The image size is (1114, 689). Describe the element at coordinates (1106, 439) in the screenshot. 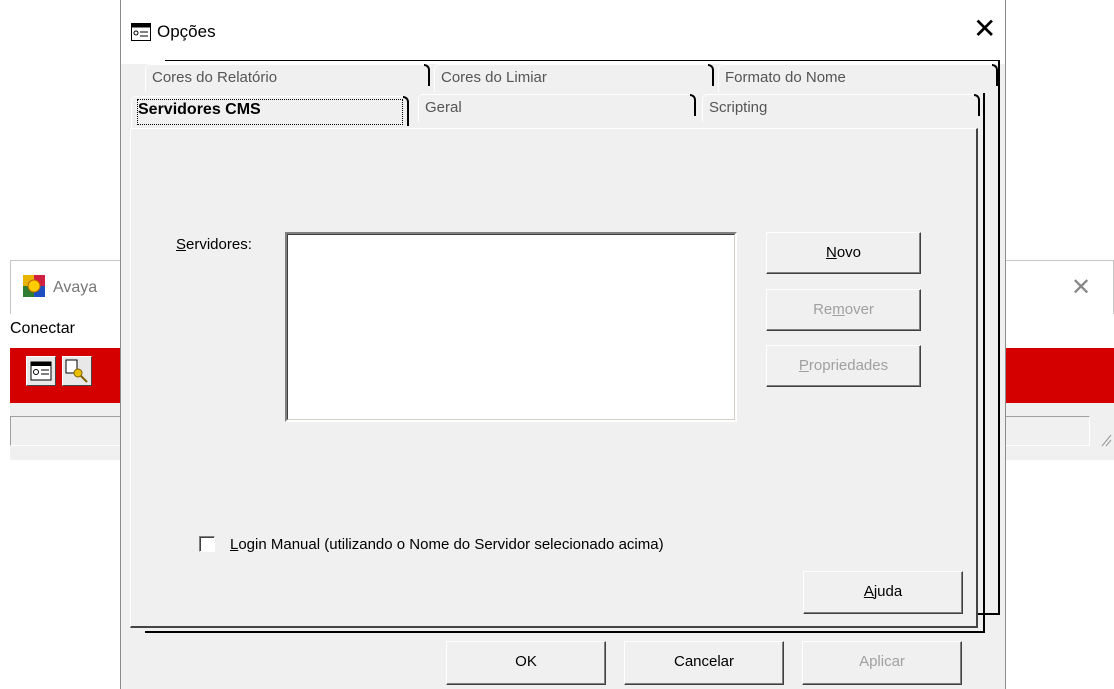

I see `resize-grip-icon` at that location.